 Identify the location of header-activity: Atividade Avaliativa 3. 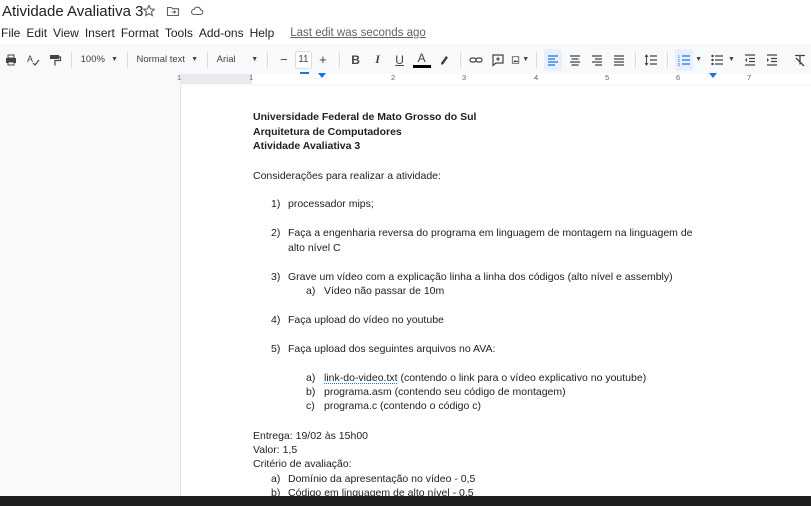
(307, 146).